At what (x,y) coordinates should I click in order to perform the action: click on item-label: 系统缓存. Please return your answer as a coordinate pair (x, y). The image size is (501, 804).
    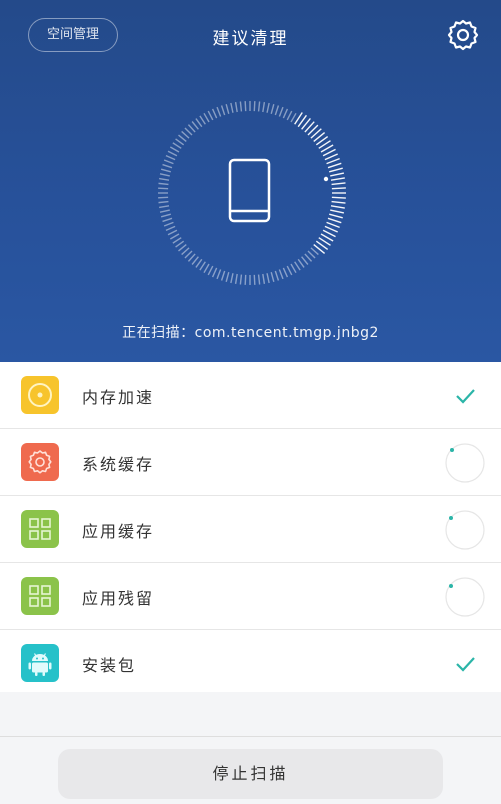
    Looking at the image, I should click on (118, 464).